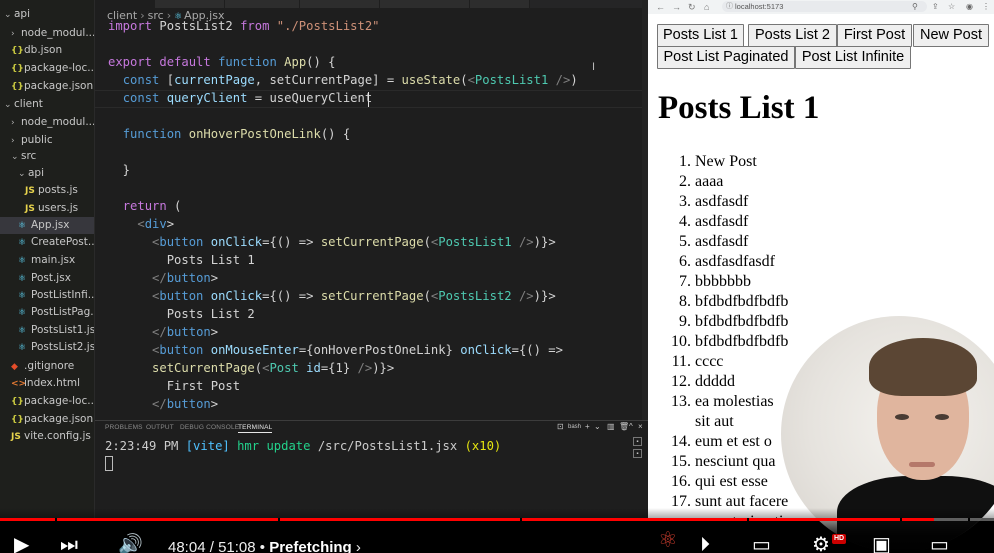 The height and width of the screenshot is (553, 994). I want to click on menu-icon: ⋮, so click(986, 6).